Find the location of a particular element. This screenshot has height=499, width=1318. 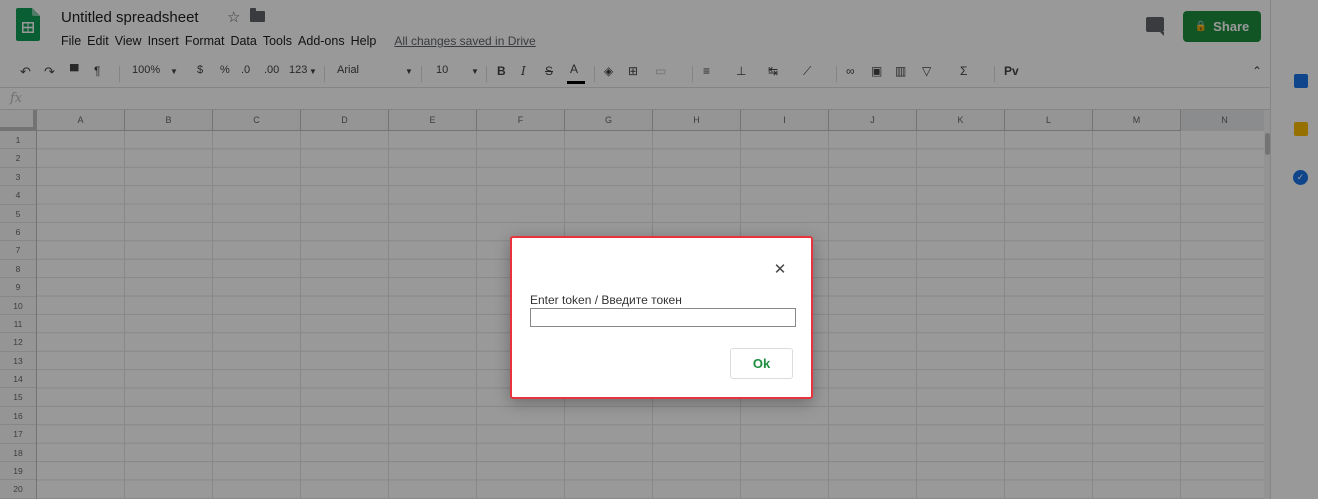

token-dialog: ✕ Enter token / Введите токен Ok is located at coordinates (661, 317).